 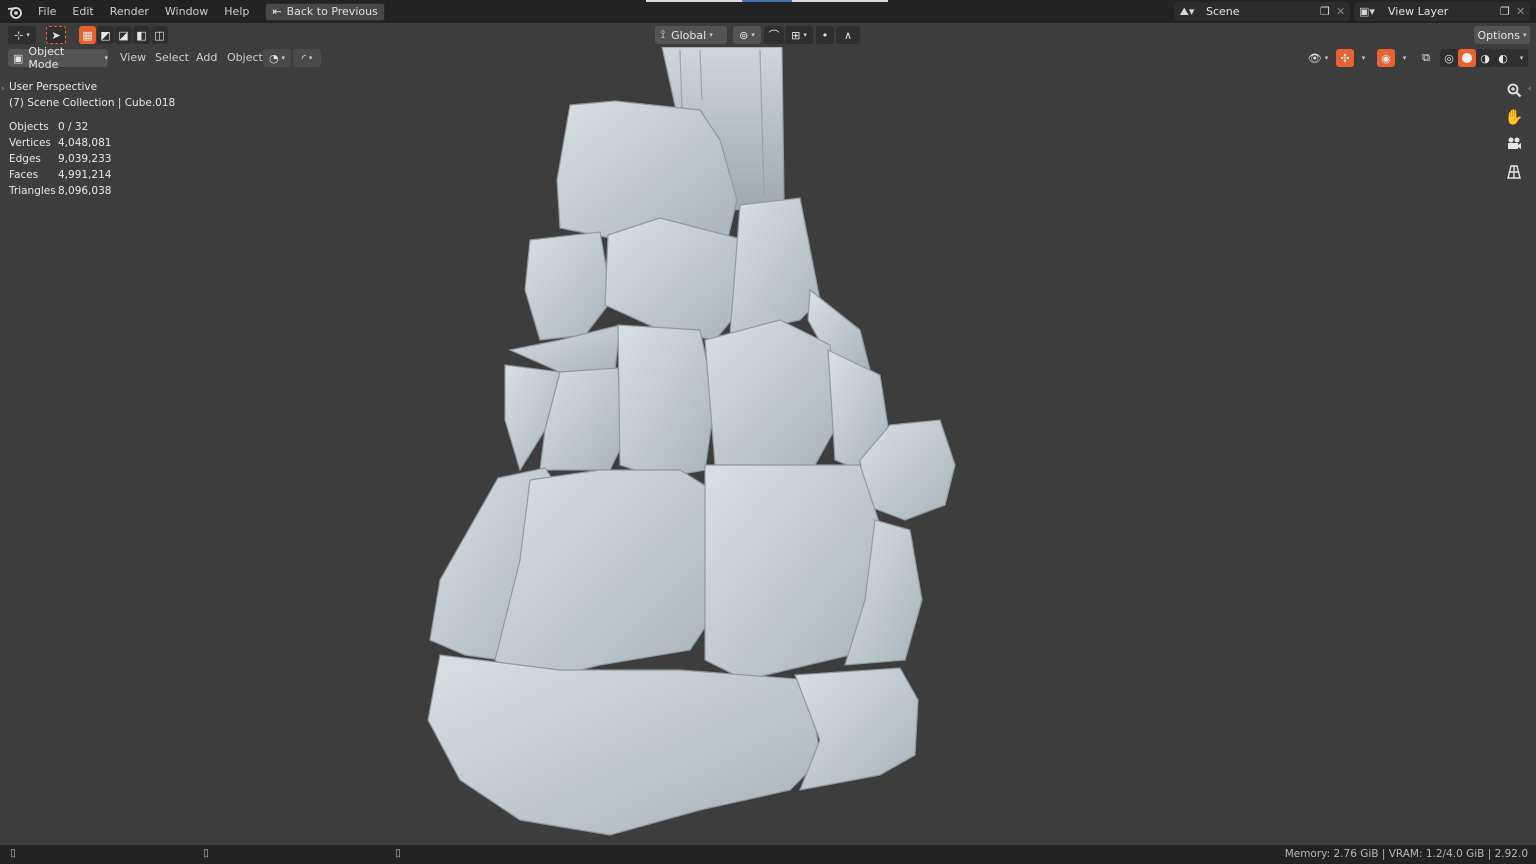 I want to click on mouse-middle-icon: ▯, so click(x=206, y=853).